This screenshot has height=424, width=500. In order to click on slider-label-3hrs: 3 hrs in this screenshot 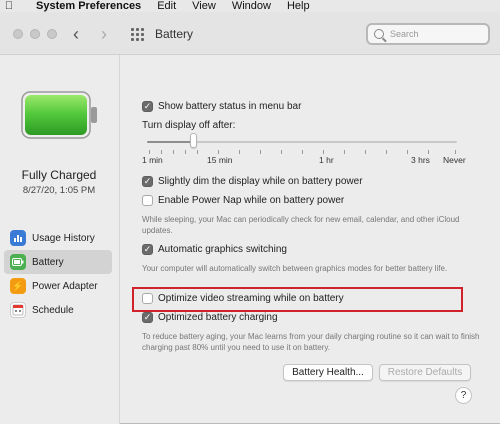, I will do `click(420, 160)`.